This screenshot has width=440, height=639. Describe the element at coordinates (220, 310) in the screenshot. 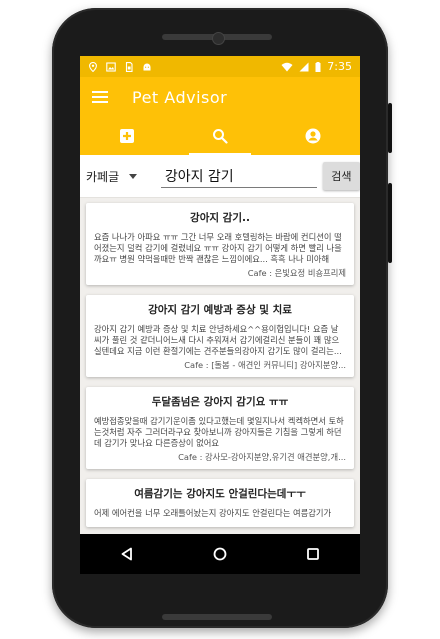

I see `result-title: 강아지 감기 예방과 증상 및 치료` at that location.